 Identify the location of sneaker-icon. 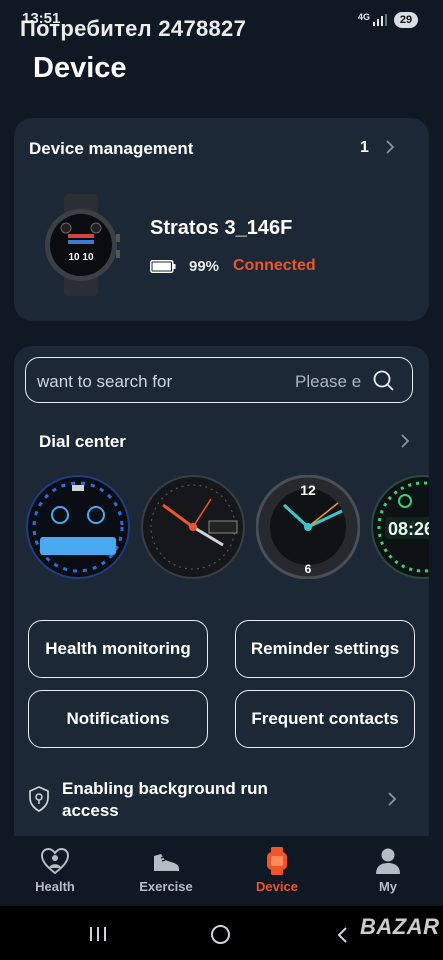
(166, 862).